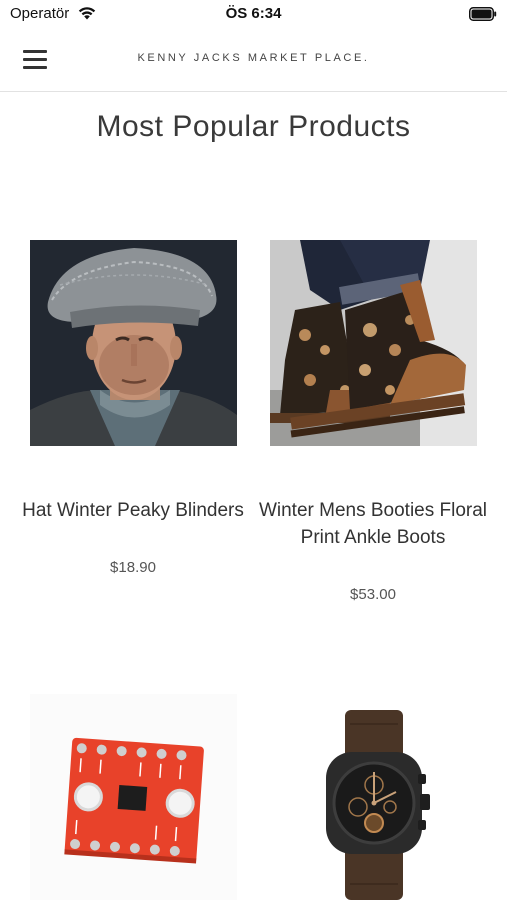 The width and height of the screenshot is (507, 900). I want to click on flat-cap-man-photo, so click(133, 343).